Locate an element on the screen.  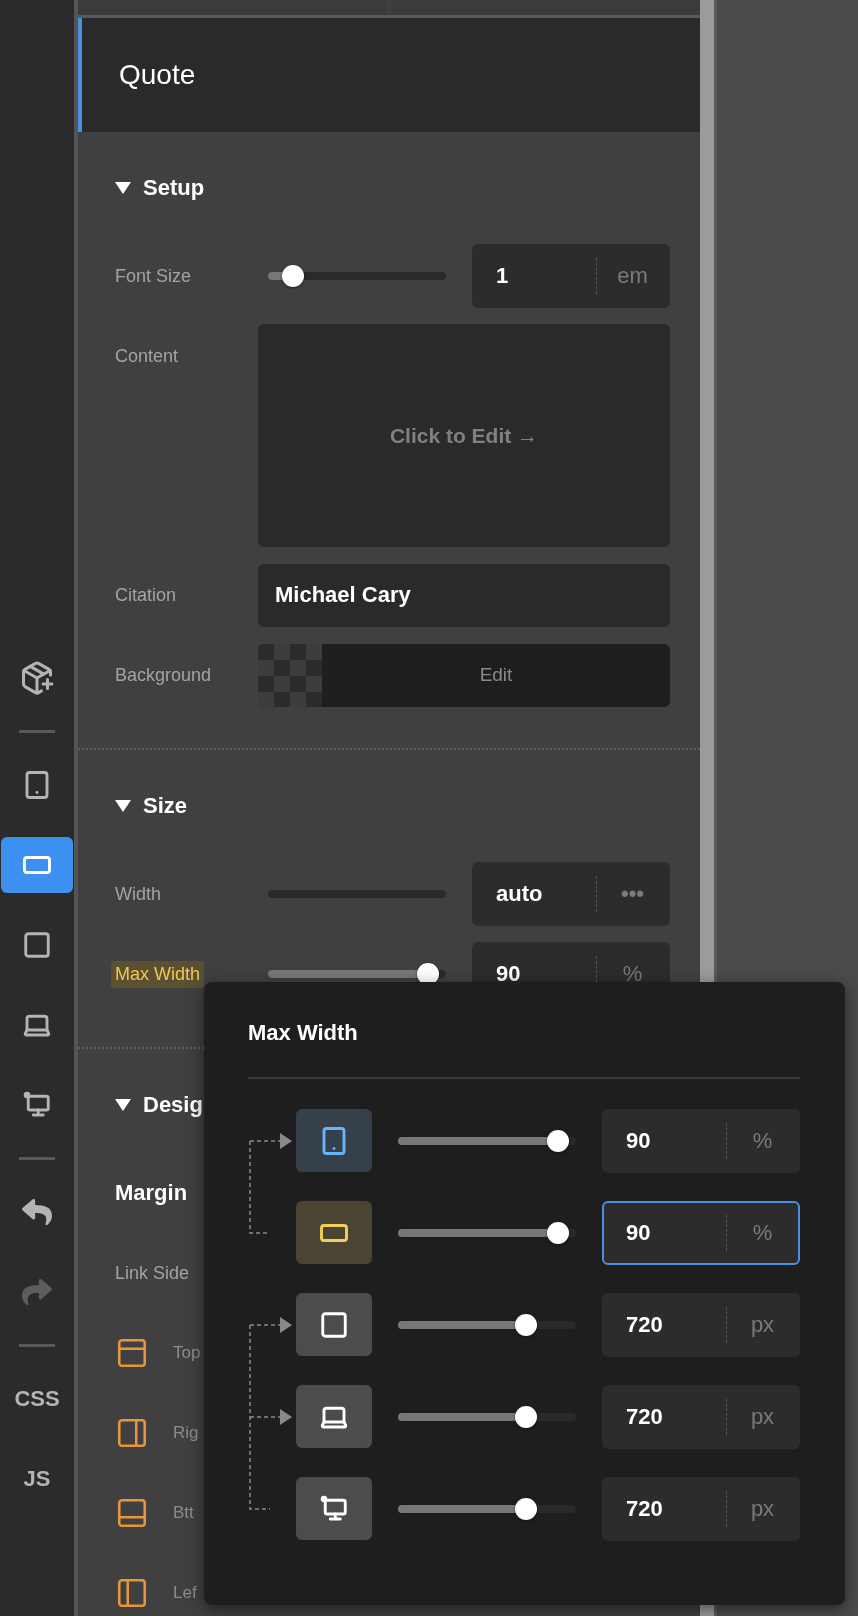
number-field: 1 em is located at coordinates (571, 276).